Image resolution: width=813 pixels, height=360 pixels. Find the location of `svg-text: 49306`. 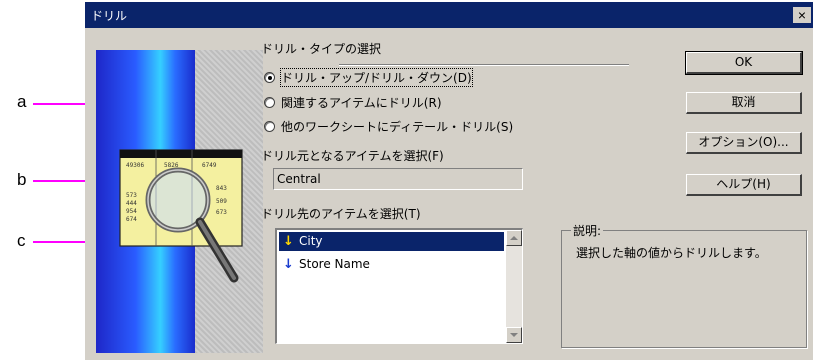

svg-text: 49306 is located at coordinates (135, 165).